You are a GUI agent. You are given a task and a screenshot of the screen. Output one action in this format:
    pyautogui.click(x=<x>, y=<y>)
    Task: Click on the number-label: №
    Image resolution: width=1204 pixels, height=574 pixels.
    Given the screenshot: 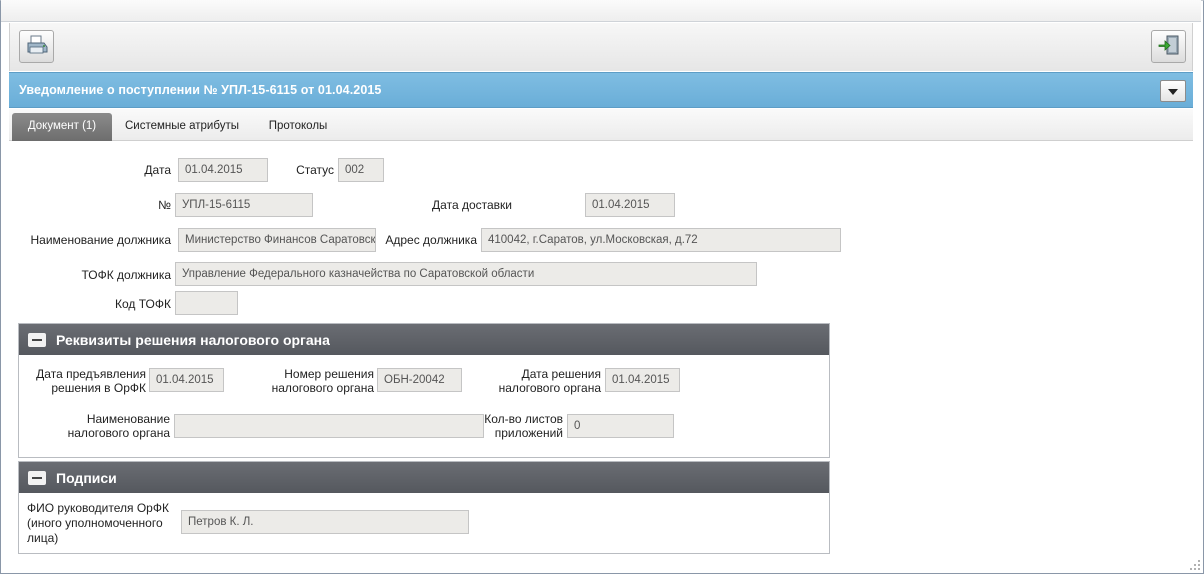 What is the action you would take?
    pyautogui.click(x=164, y=205)
    